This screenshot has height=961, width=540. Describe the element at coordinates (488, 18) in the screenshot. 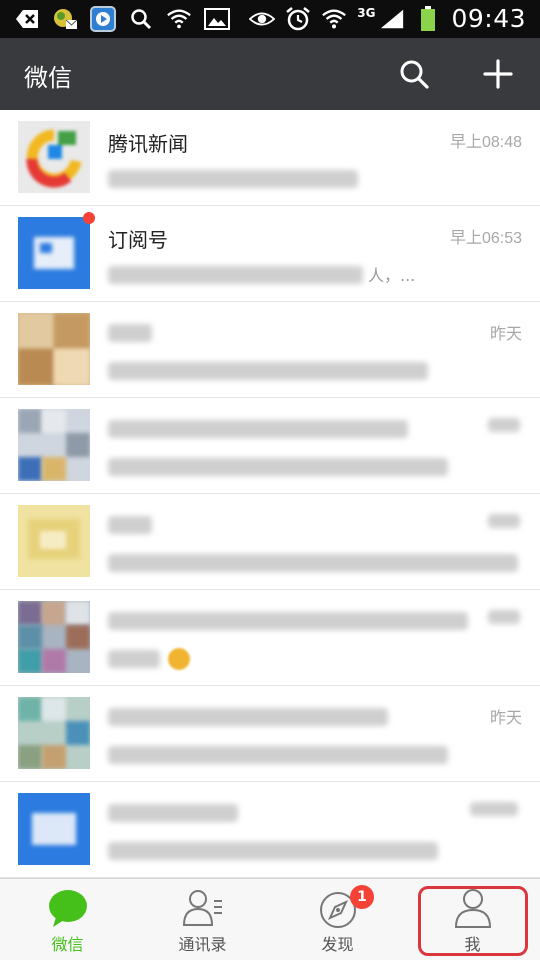

I see `clock-time: 09:43` at that location.